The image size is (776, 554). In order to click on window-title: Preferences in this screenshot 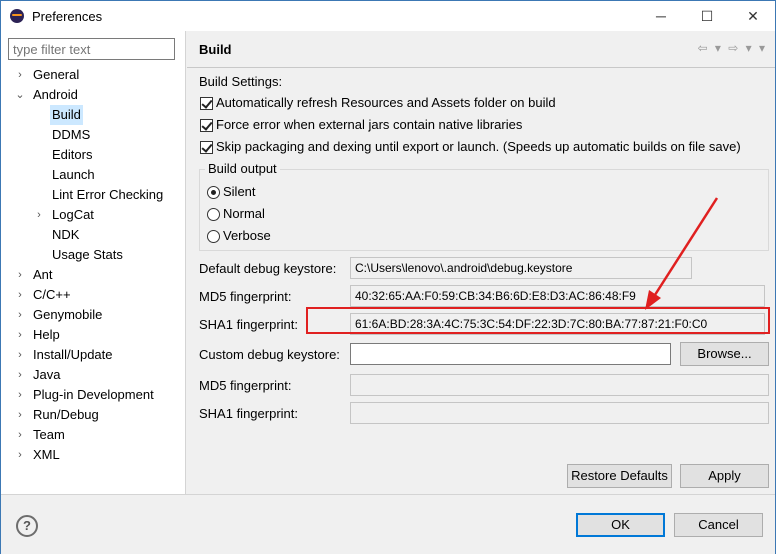, I will do `click(67, 16)`.